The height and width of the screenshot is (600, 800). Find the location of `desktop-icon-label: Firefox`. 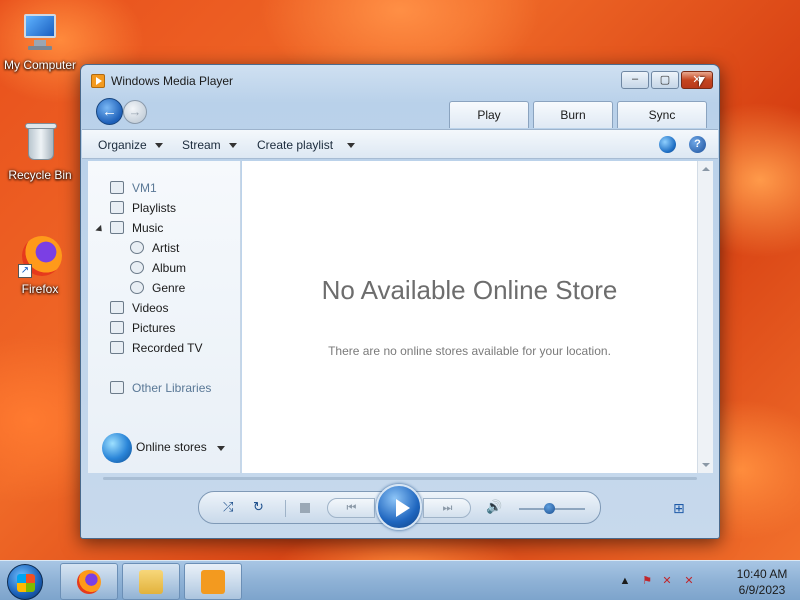

desktop-icon-label: Firefox is located at coordinates (40, 289).